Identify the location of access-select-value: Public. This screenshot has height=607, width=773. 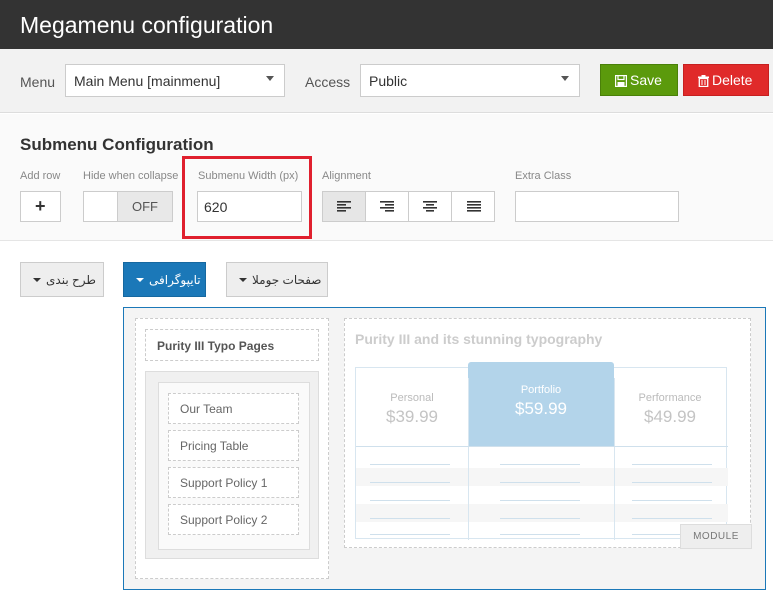
(388, 81).